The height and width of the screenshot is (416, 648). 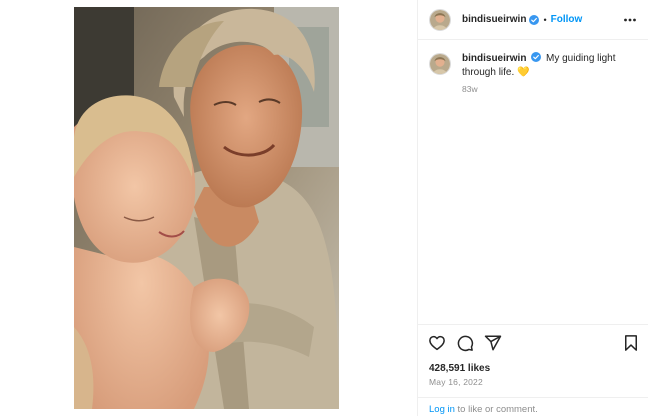 I want to click on follow-button: Follow, so click(x=567, y=19).